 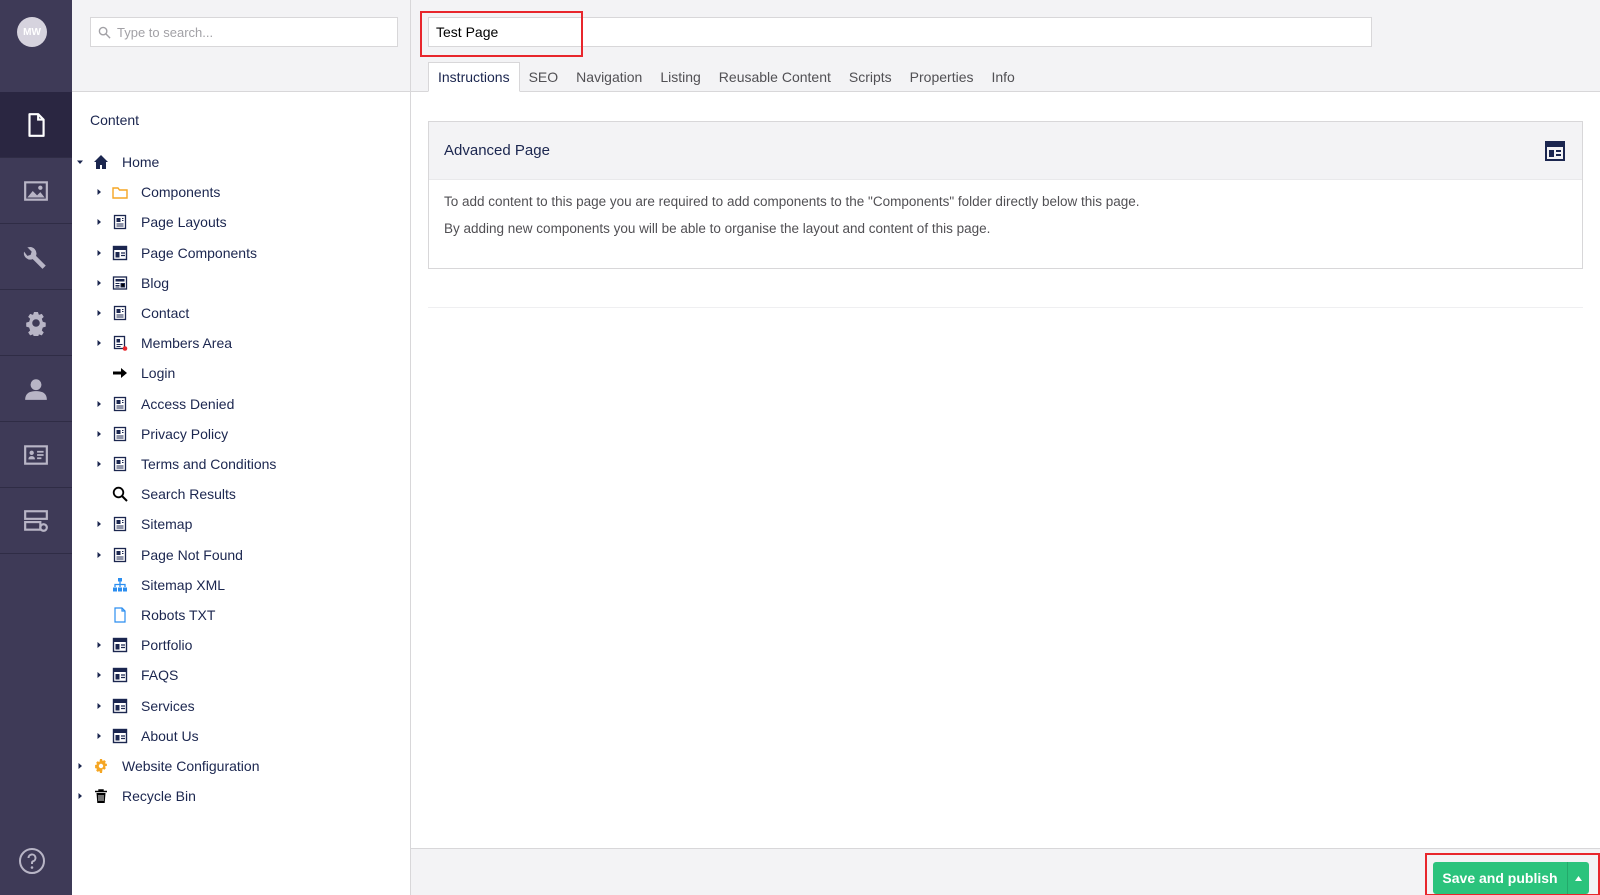 I want to click on tree-node-label: Website Configuration, so click(x=191, y=766).